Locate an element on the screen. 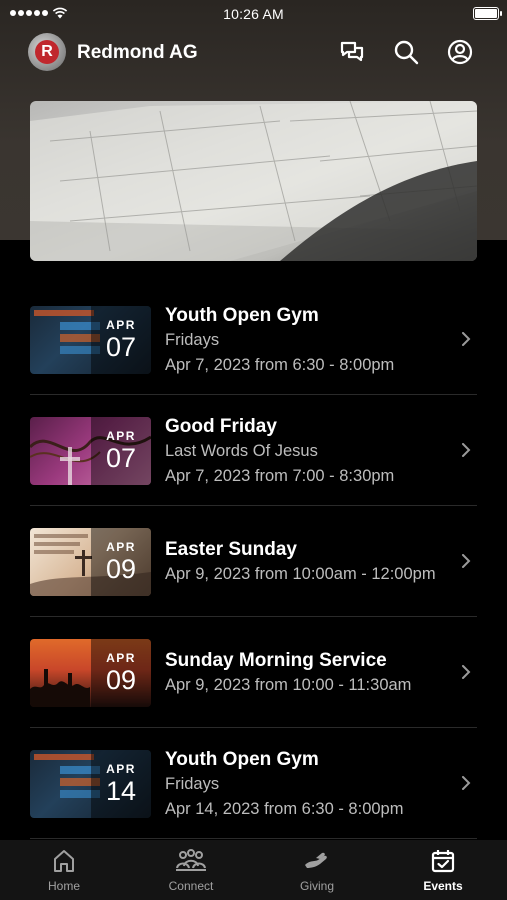 Image resolution: width=507 pixels, height=900 pixels. tab-giving: Giving is located at coordinates (317, 870).